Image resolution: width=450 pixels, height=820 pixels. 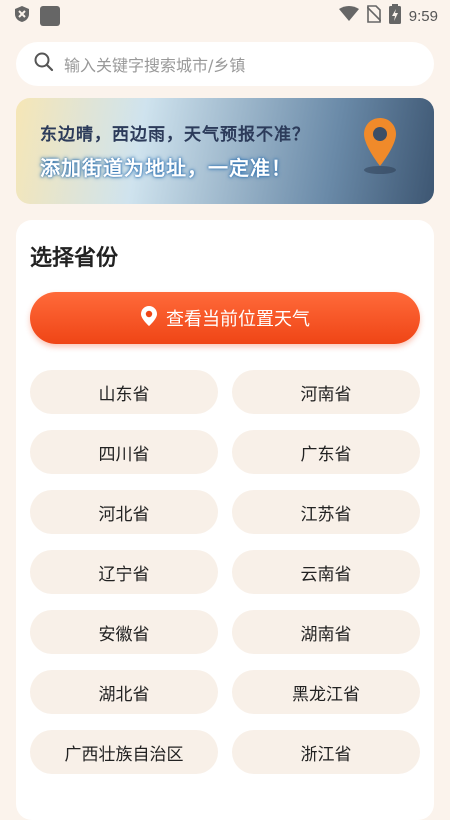 What do you see at coordinates (326, 452) in the screenshot?
I see `province-item: 广东省` at bounding box center [326, 452].